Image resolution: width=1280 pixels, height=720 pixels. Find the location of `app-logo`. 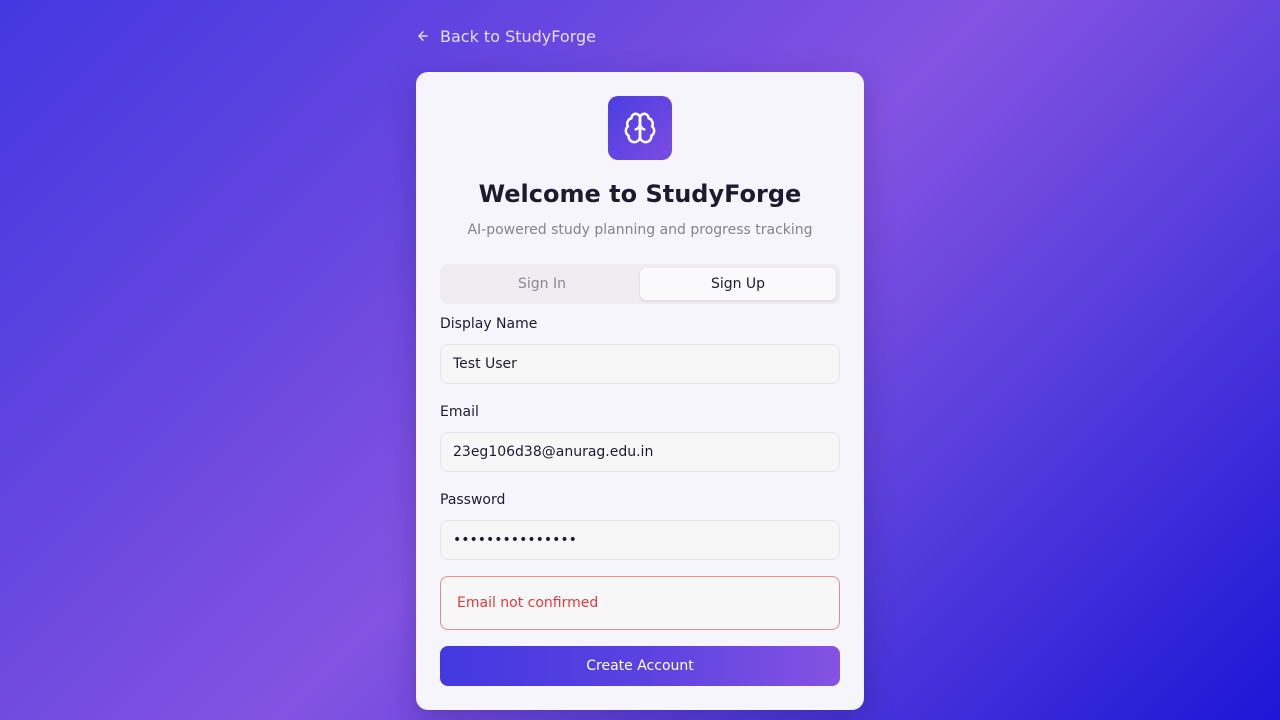

app-logo is located at coordinates (640, 128).